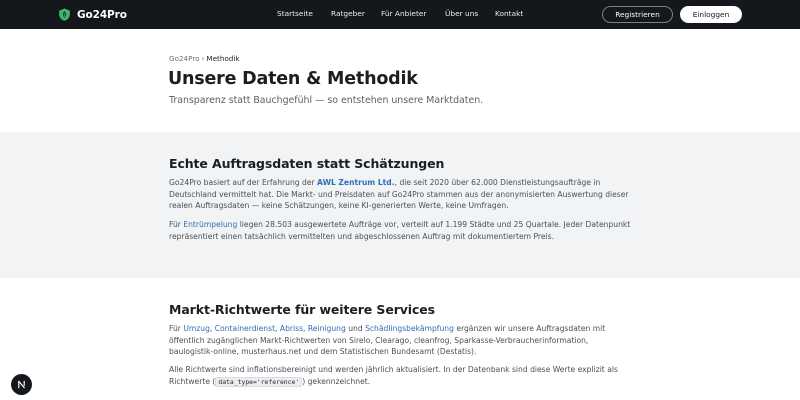 The width and height of the screenshot is (800, 400). I want to click on schaedlingsbekaempfung-link: Schädlingsbekämpfung, so click(409, 328).